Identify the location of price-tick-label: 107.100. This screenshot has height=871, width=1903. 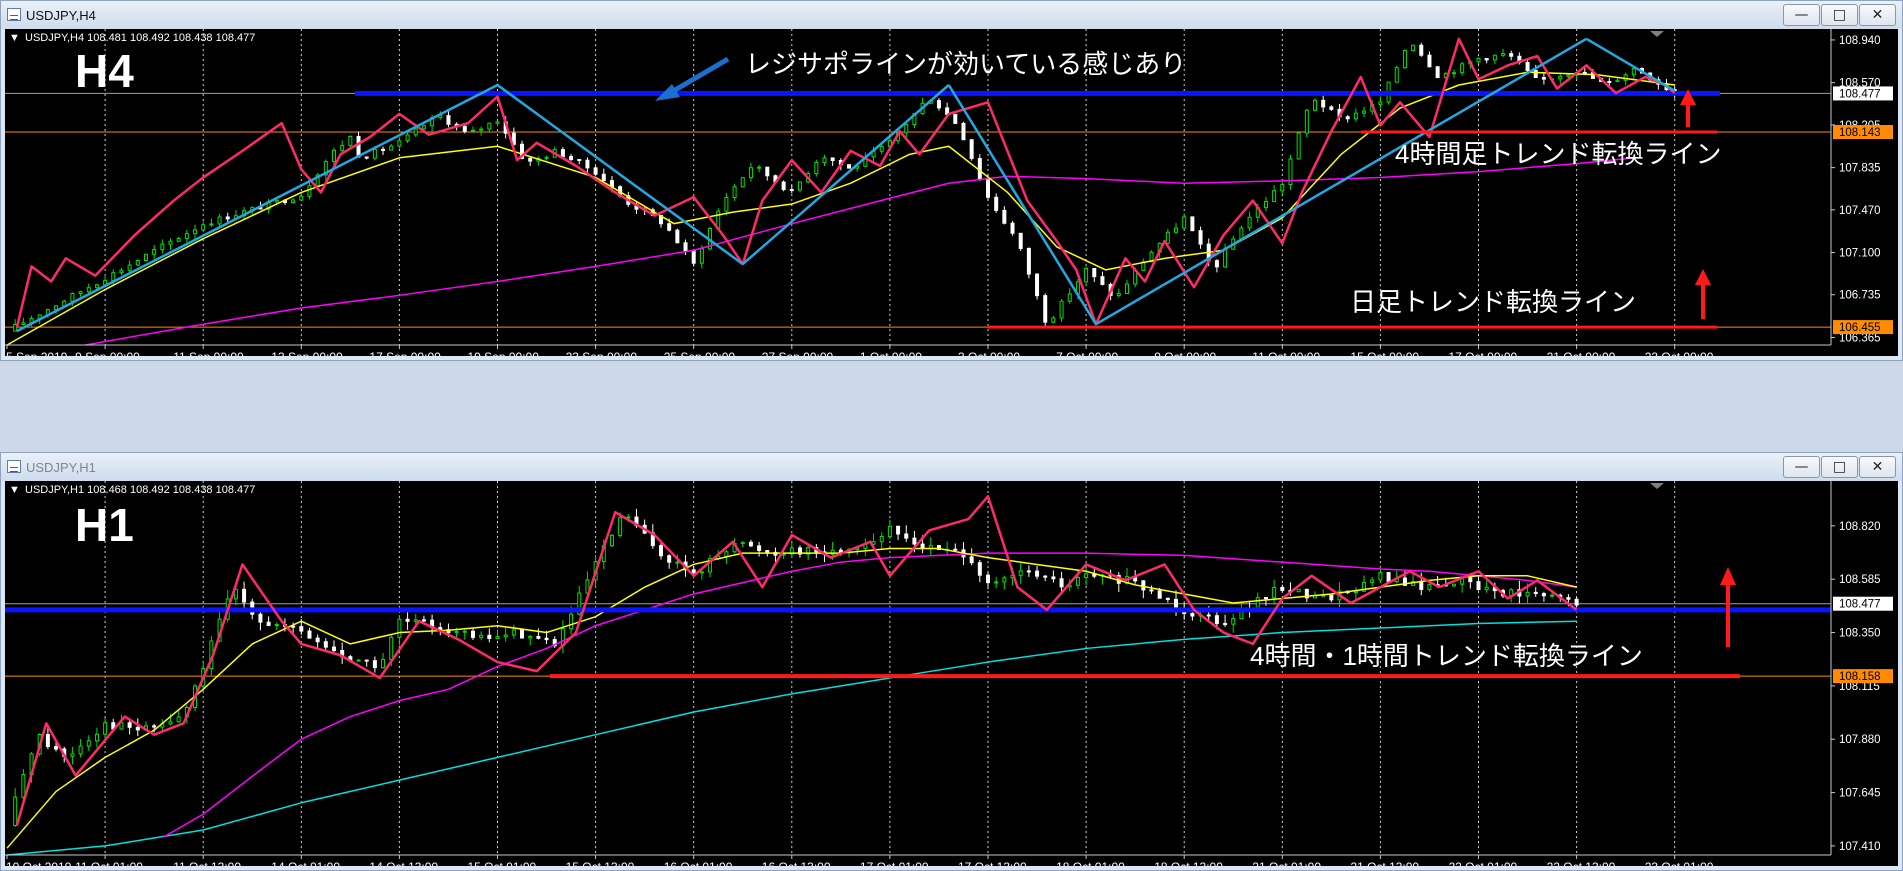
(1860, 254).